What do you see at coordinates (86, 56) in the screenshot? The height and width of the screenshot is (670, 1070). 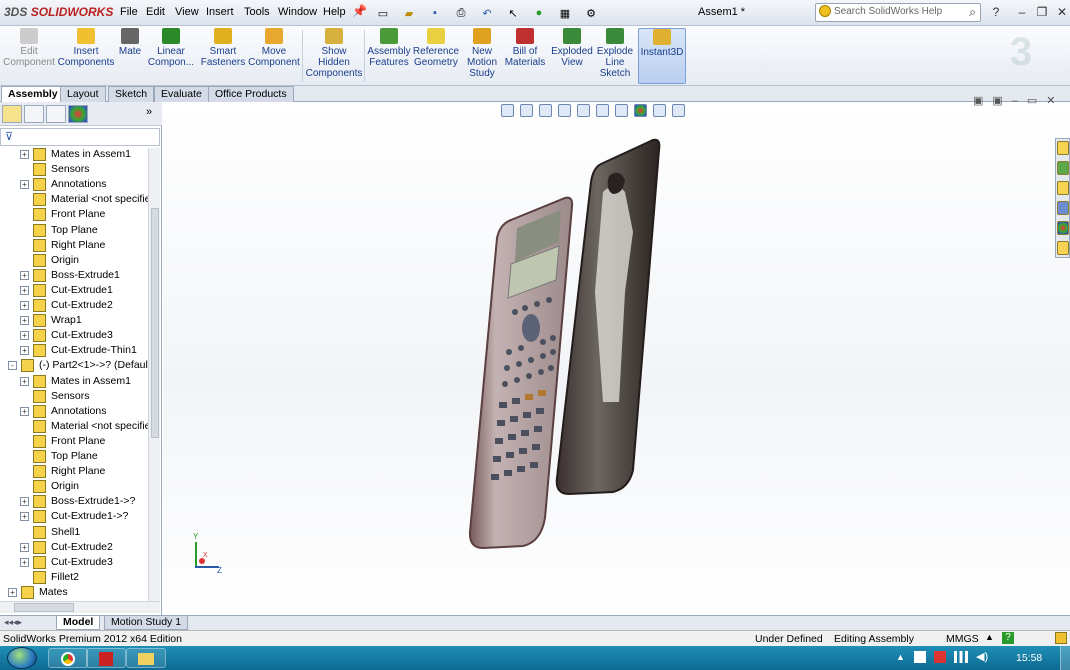 I see `insert-components-button: Insert Components` at bounding box center [86, 56].